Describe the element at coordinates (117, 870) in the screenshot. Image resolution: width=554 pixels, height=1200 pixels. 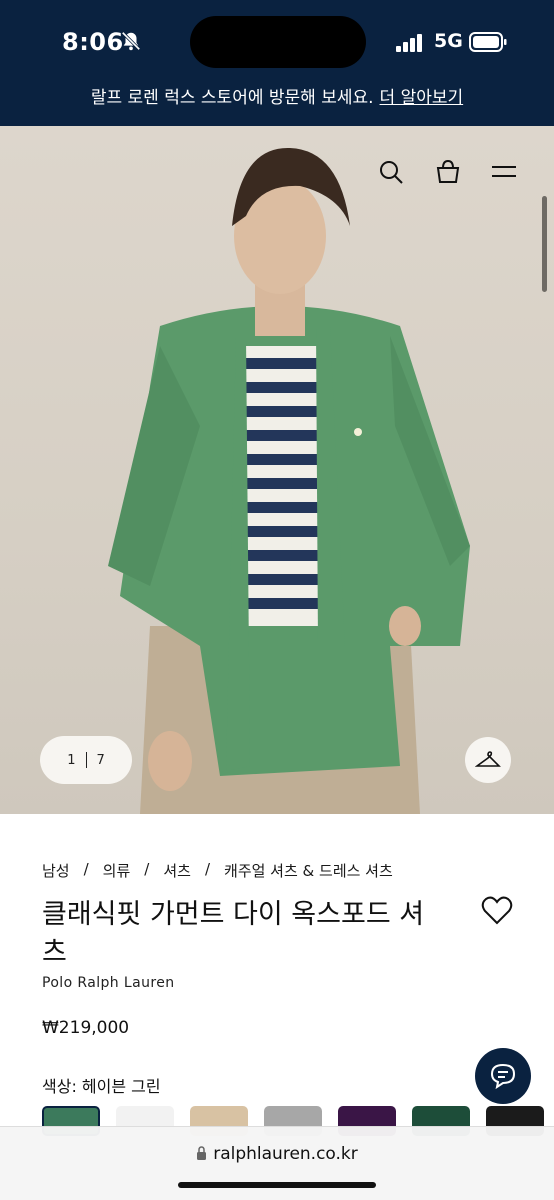
I see `breadcrumb-item-clothing: 의류` at that location.